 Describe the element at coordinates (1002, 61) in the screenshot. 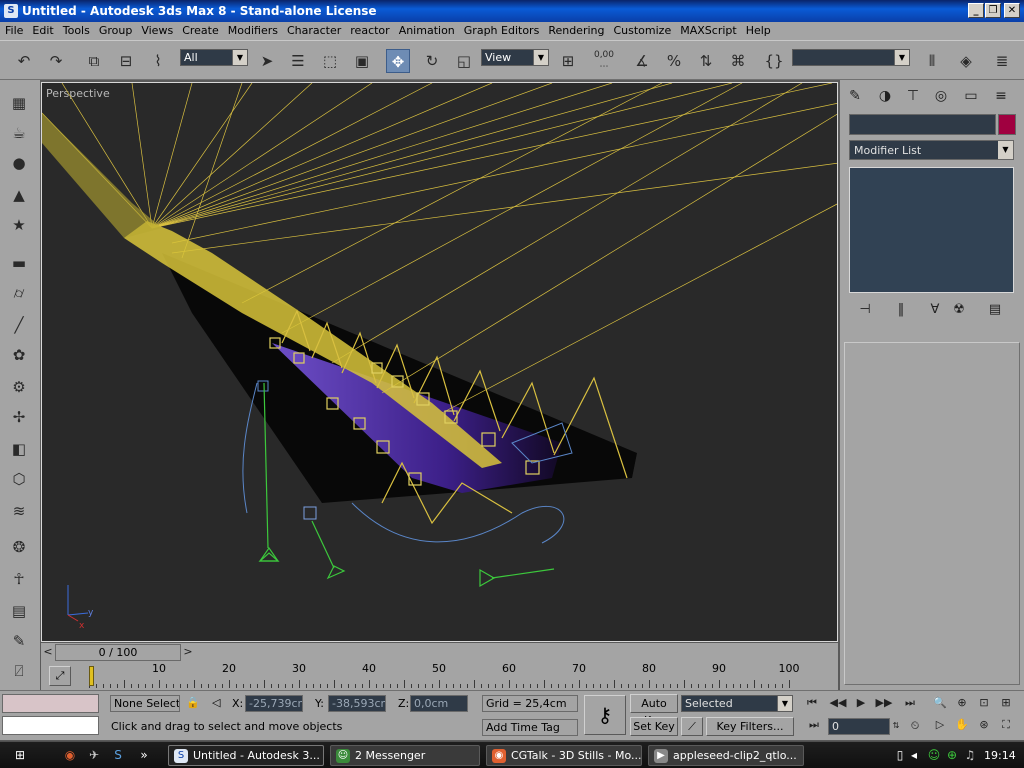

I see `layer-manager-icon: ≣` at that location.